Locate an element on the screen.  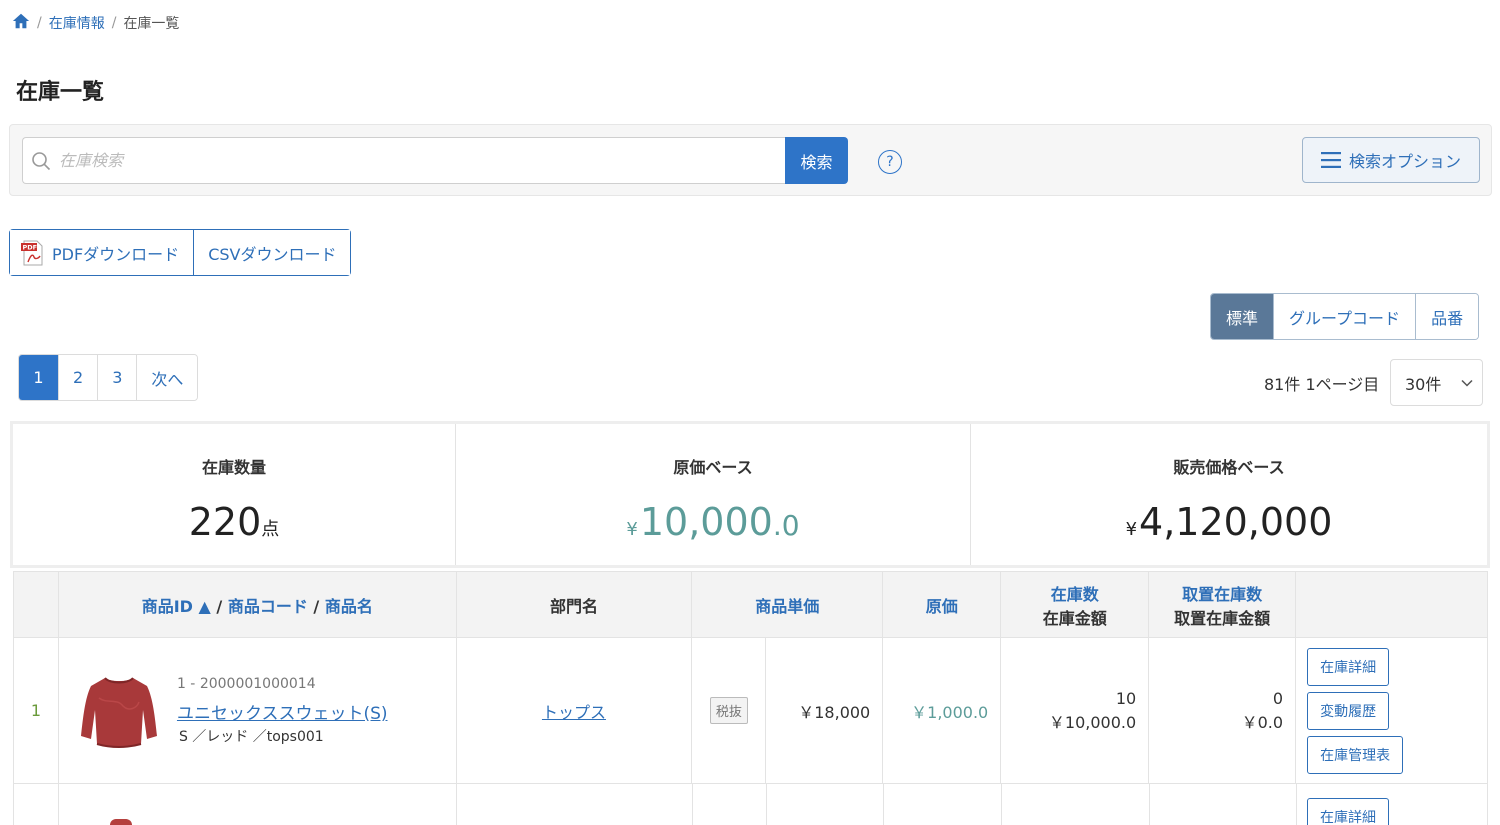
result-count: 81件 1ページ目 is located at coordinates (1322, 384).